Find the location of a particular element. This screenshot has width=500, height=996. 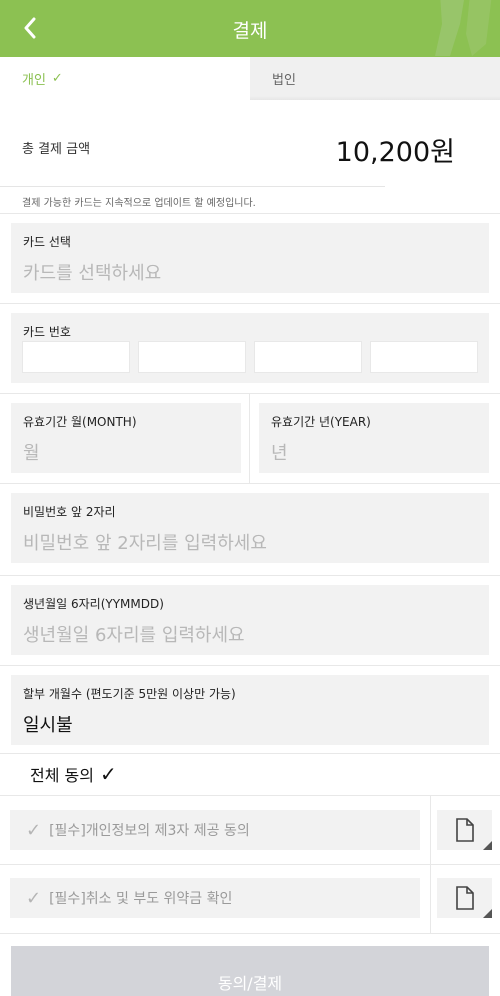

birthdate-placeholder: 생년월일 6자리를 입력하세요 is located at coordinates (134, 635).